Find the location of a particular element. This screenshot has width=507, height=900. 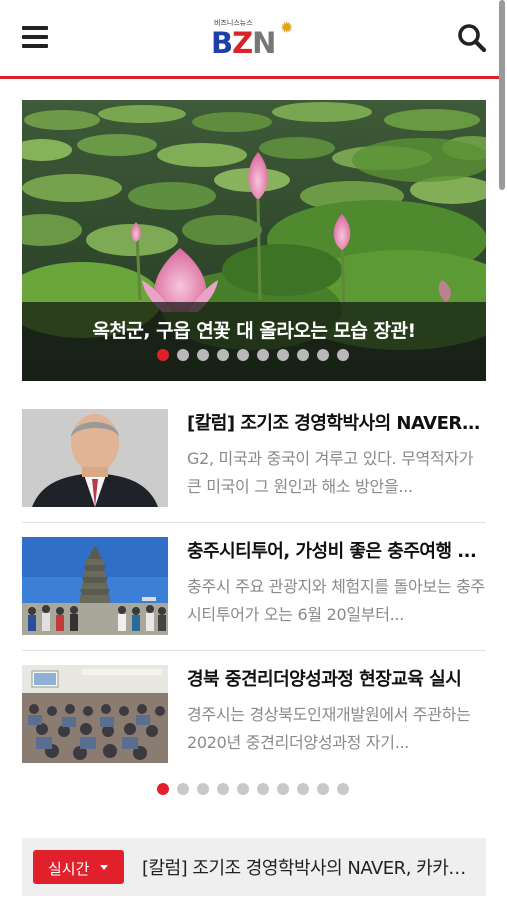

caret-down-icon is located at coordinates (104, 867).